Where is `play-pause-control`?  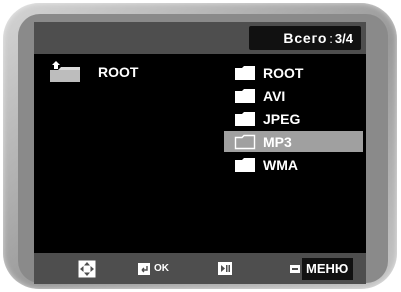
play-pause-control is located at coordinates (225, 268).